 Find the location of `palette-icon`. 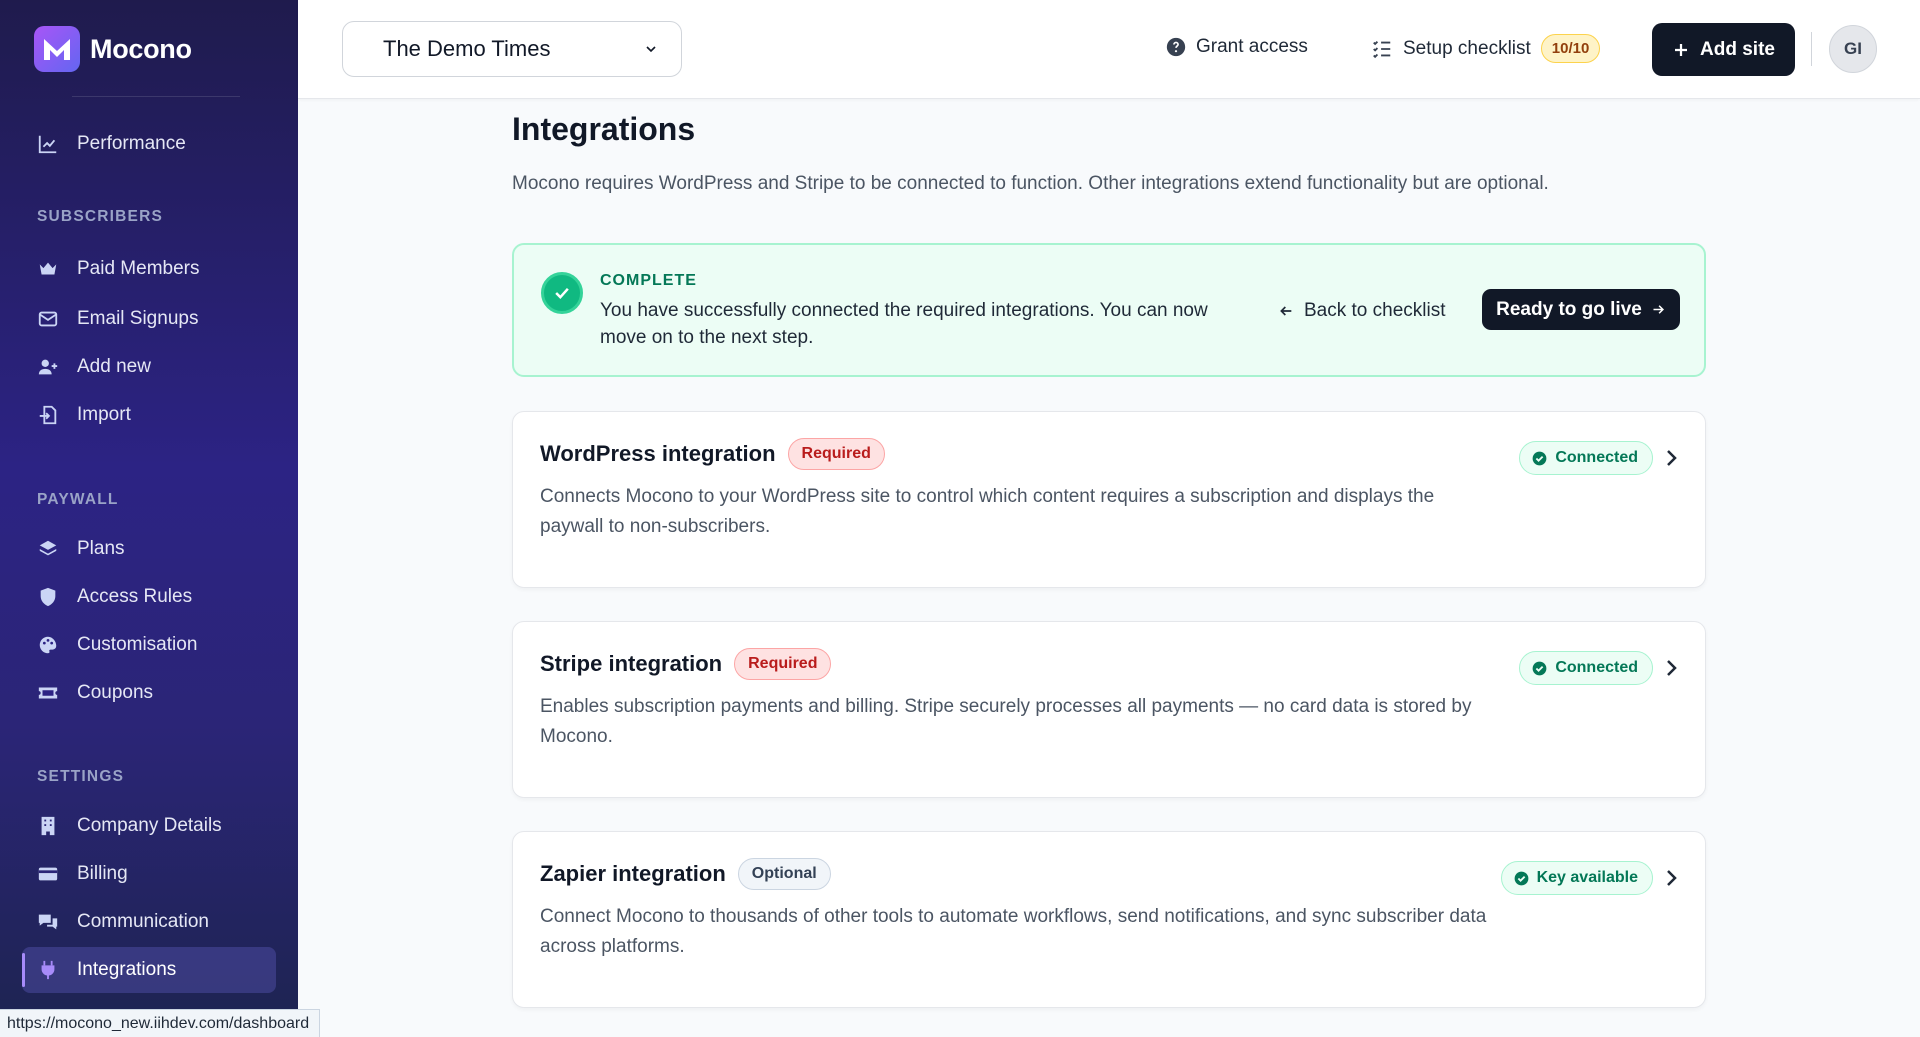

palette-icon is located at coordinates (48, 645).